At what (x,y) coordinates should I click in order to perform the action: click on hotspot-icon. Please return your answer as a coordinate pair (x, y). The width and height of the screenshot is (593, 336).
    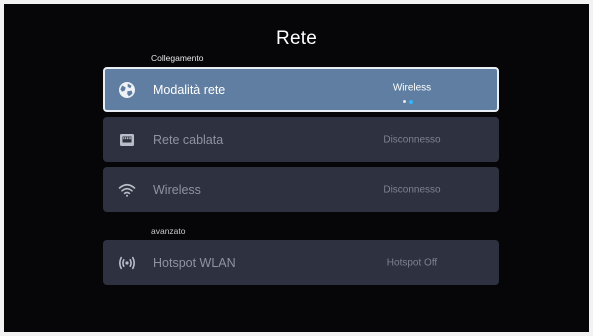
    Looking at the image, I should click on (127, 263).